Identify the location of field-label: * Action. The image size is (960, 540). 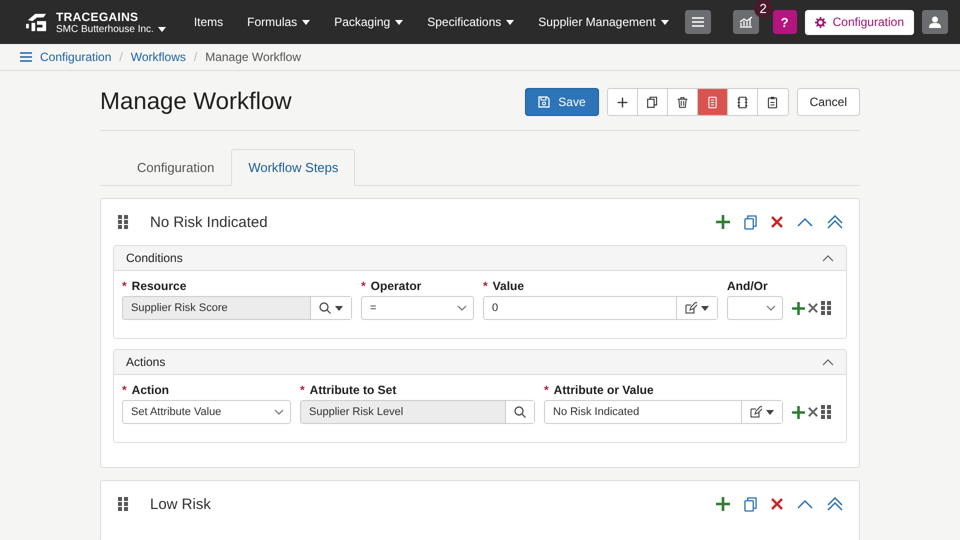
(146, 390).